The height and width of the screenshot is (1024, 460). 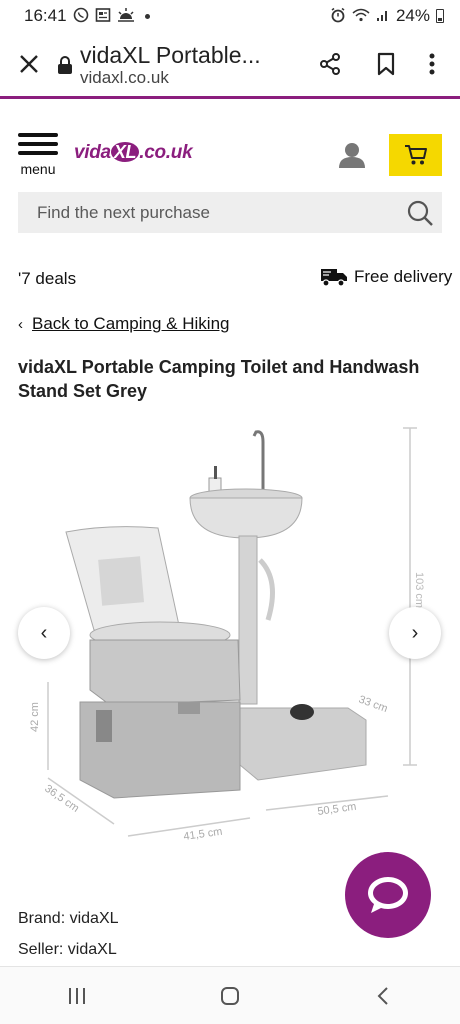 I want to click on recent-apps-button, so click(x=77, y=996).